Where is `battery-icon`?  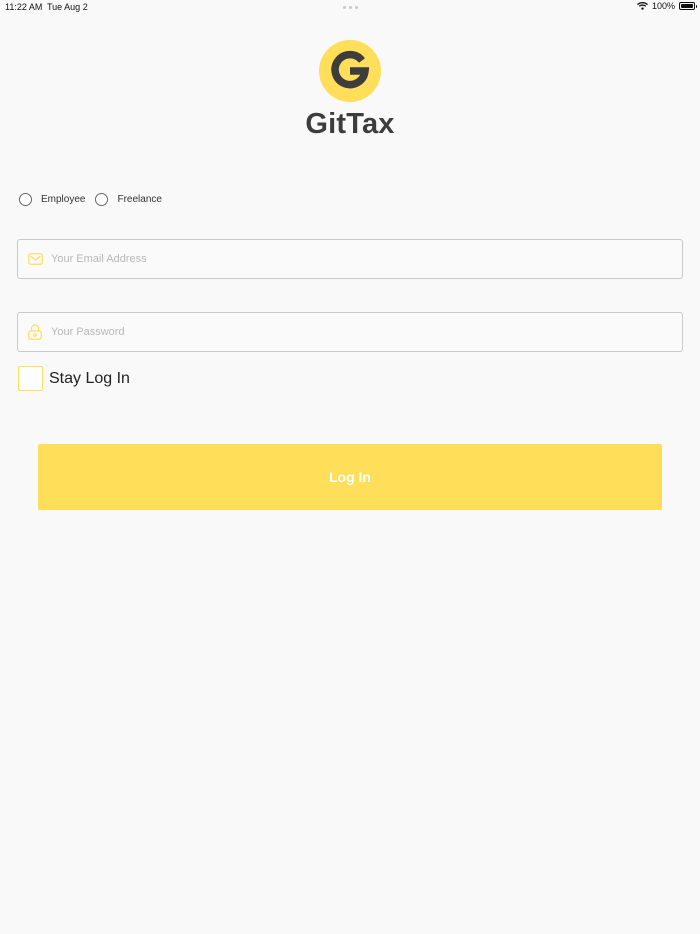
battery-icon is located at coordinates (688, 6).